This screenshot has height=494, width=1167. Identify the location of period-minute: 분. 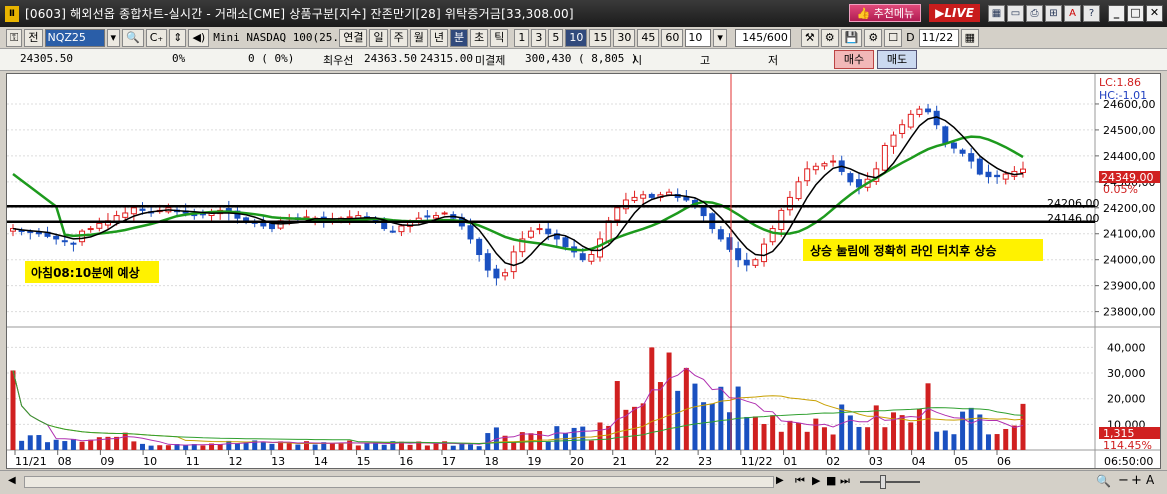
(459, 37).